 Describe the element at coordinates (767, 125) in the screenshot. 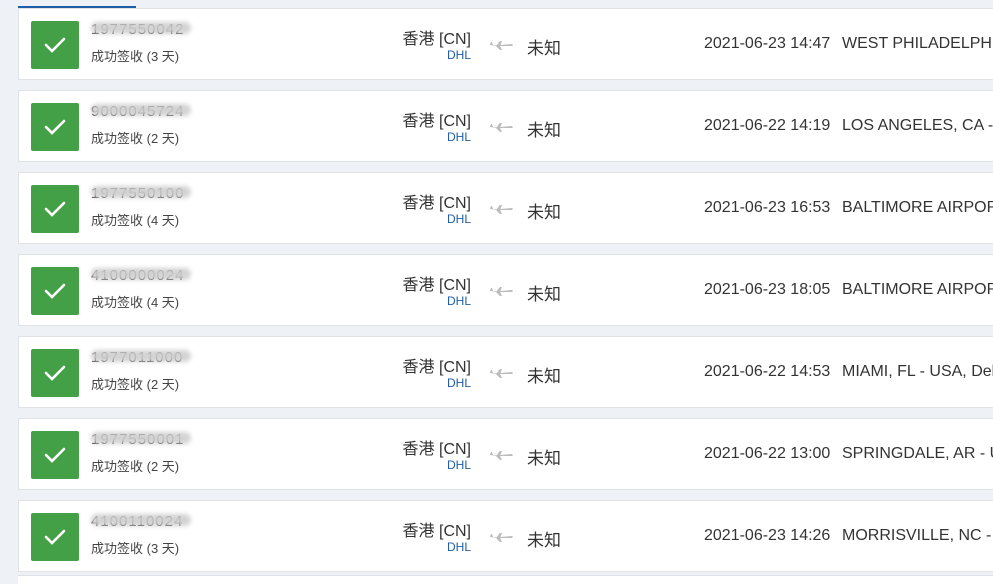

I see `last-event-time: 2021-06-22 14:19` at that location.